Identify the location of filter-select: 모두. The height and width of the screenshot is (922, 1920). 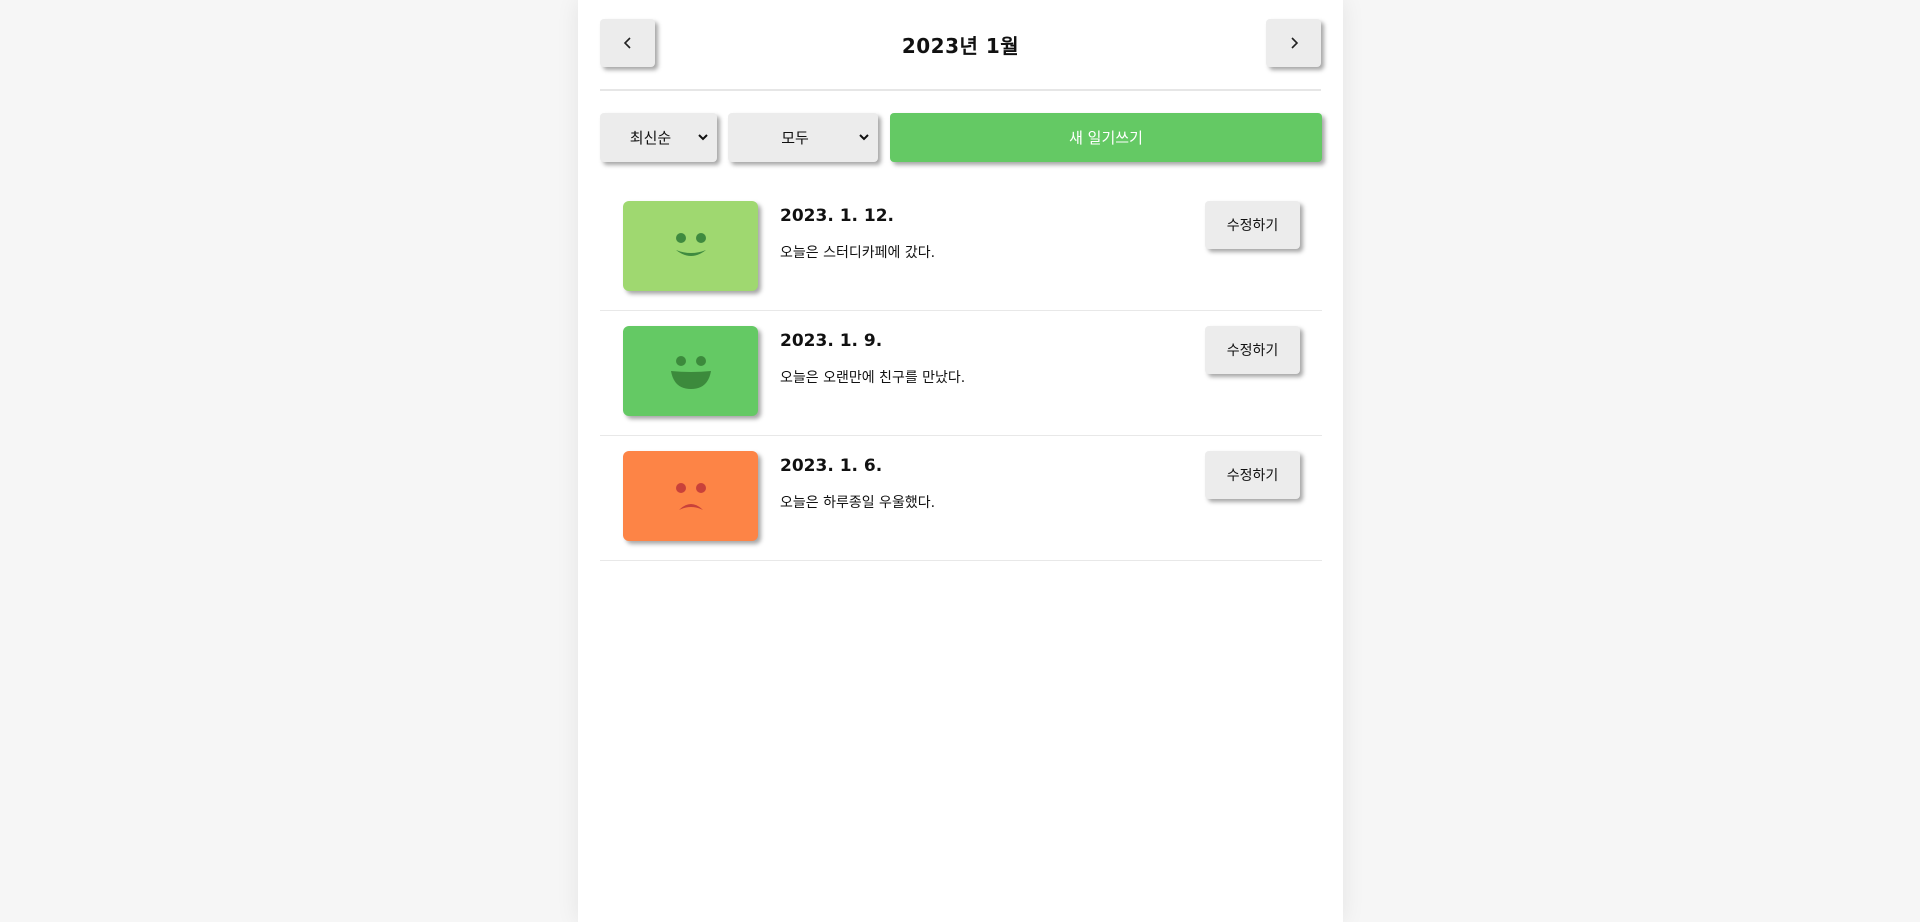
(803, 137).